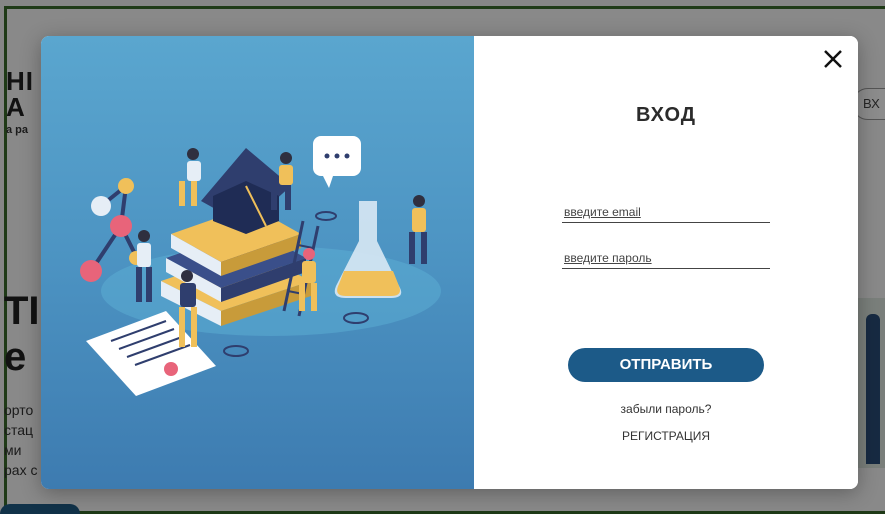  I want to click on register-link: РЕГИСТРАЦИЯ, so click(666, 436).